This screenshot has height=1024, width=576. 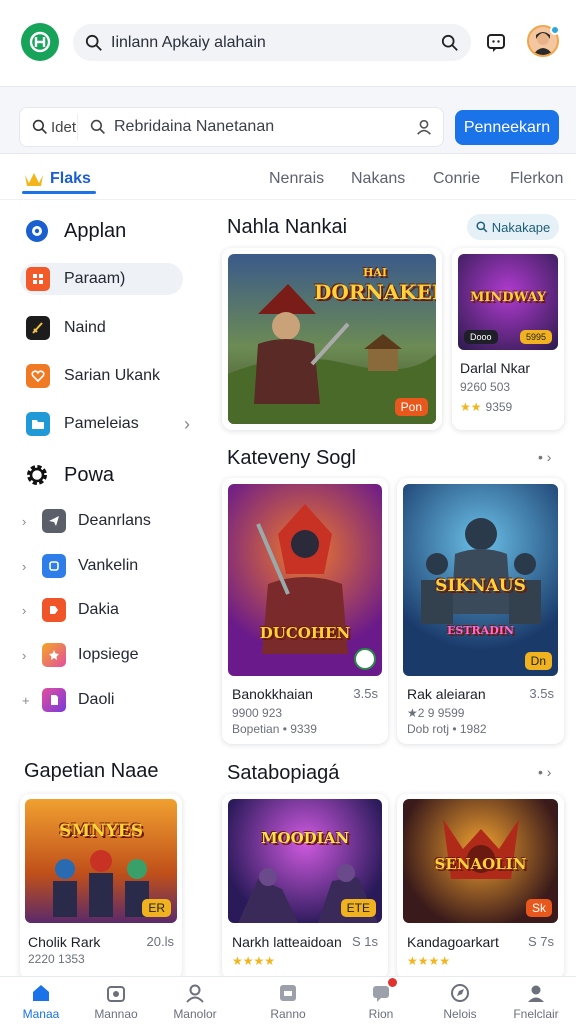 I want to click on game-meta: 9900 923, so click(x=257, y=713).